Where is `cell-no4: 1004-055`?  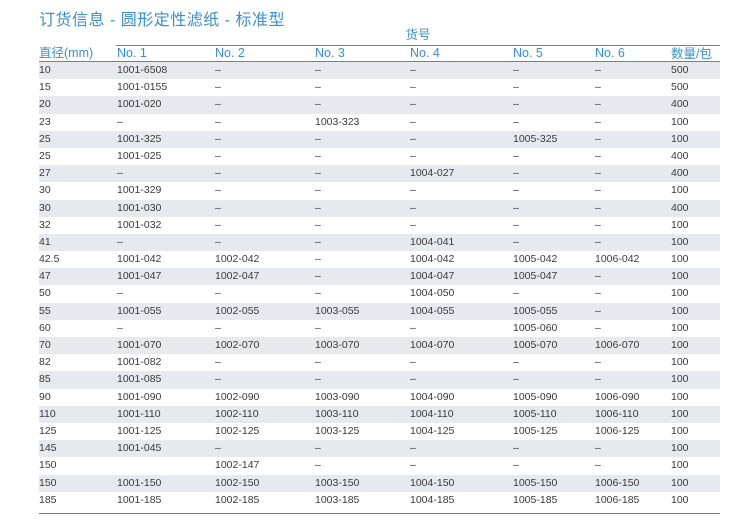 cell-no4: 1004-055 is located at coordinates (432, 310).